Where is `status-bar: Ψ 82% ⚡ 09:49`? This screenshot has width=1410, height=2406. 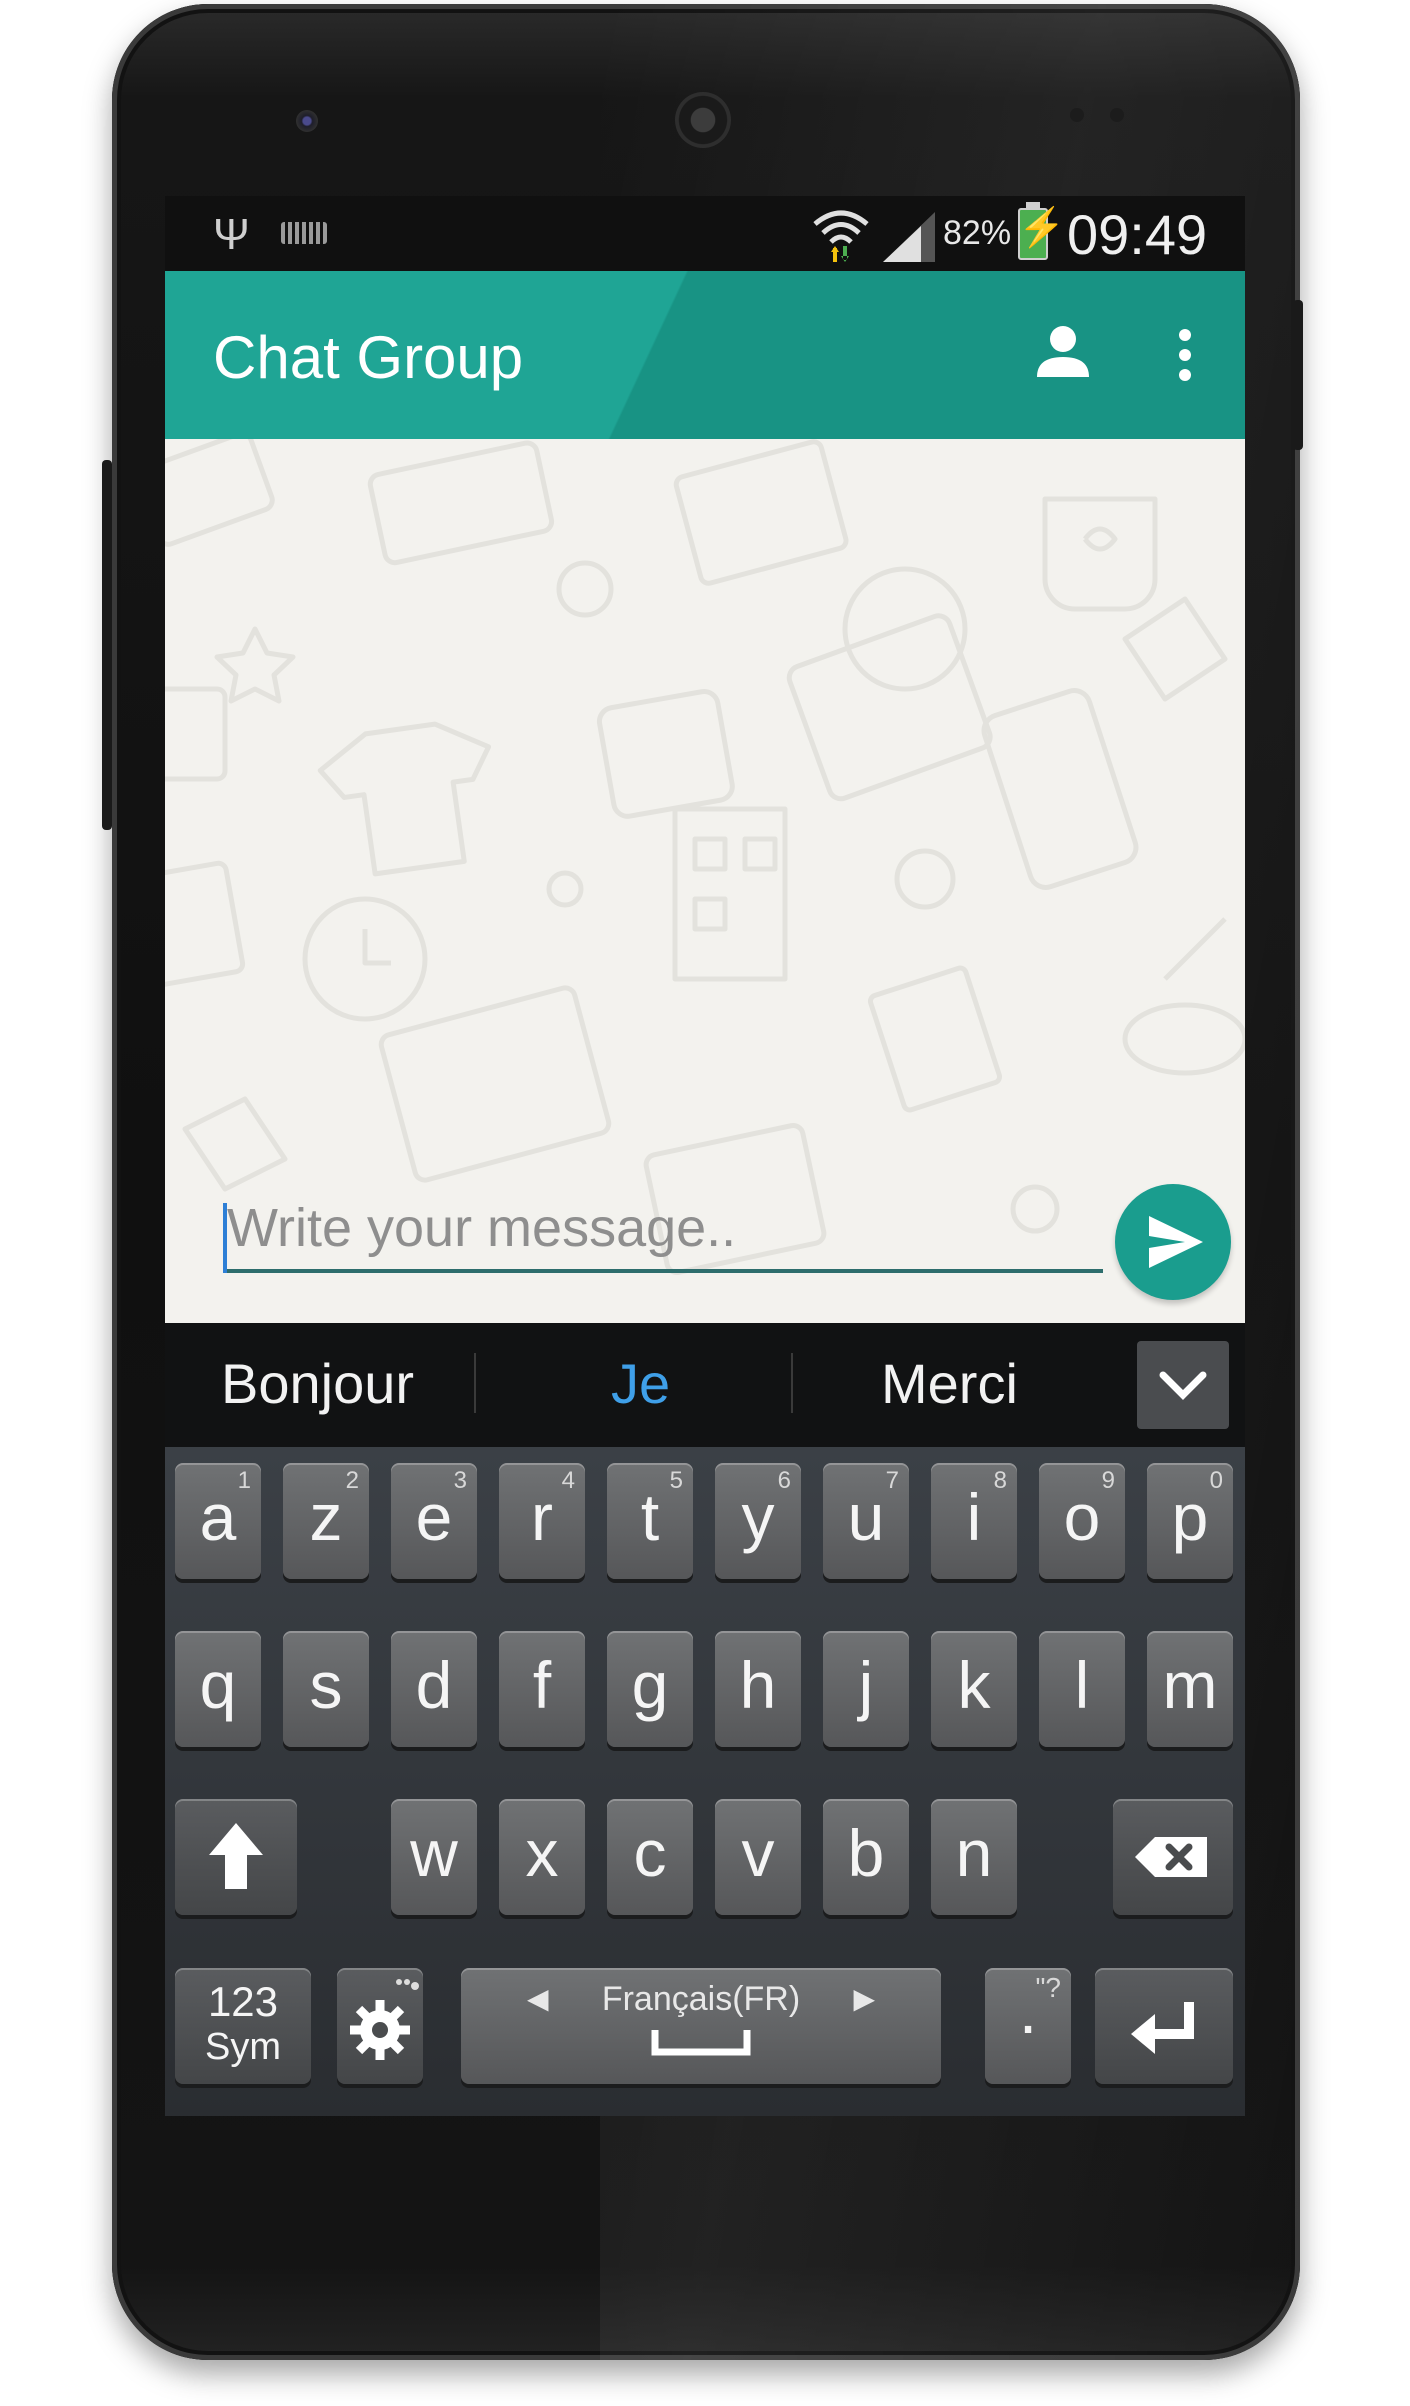
status-bar: Ψ 82% ⚡ 09:49 is located at coordinates (705, 233).